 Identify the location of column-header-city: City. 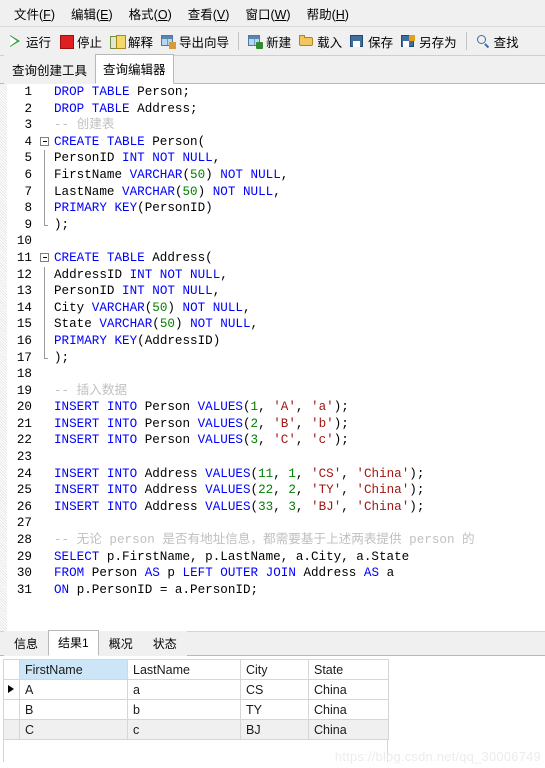
(274, 669).